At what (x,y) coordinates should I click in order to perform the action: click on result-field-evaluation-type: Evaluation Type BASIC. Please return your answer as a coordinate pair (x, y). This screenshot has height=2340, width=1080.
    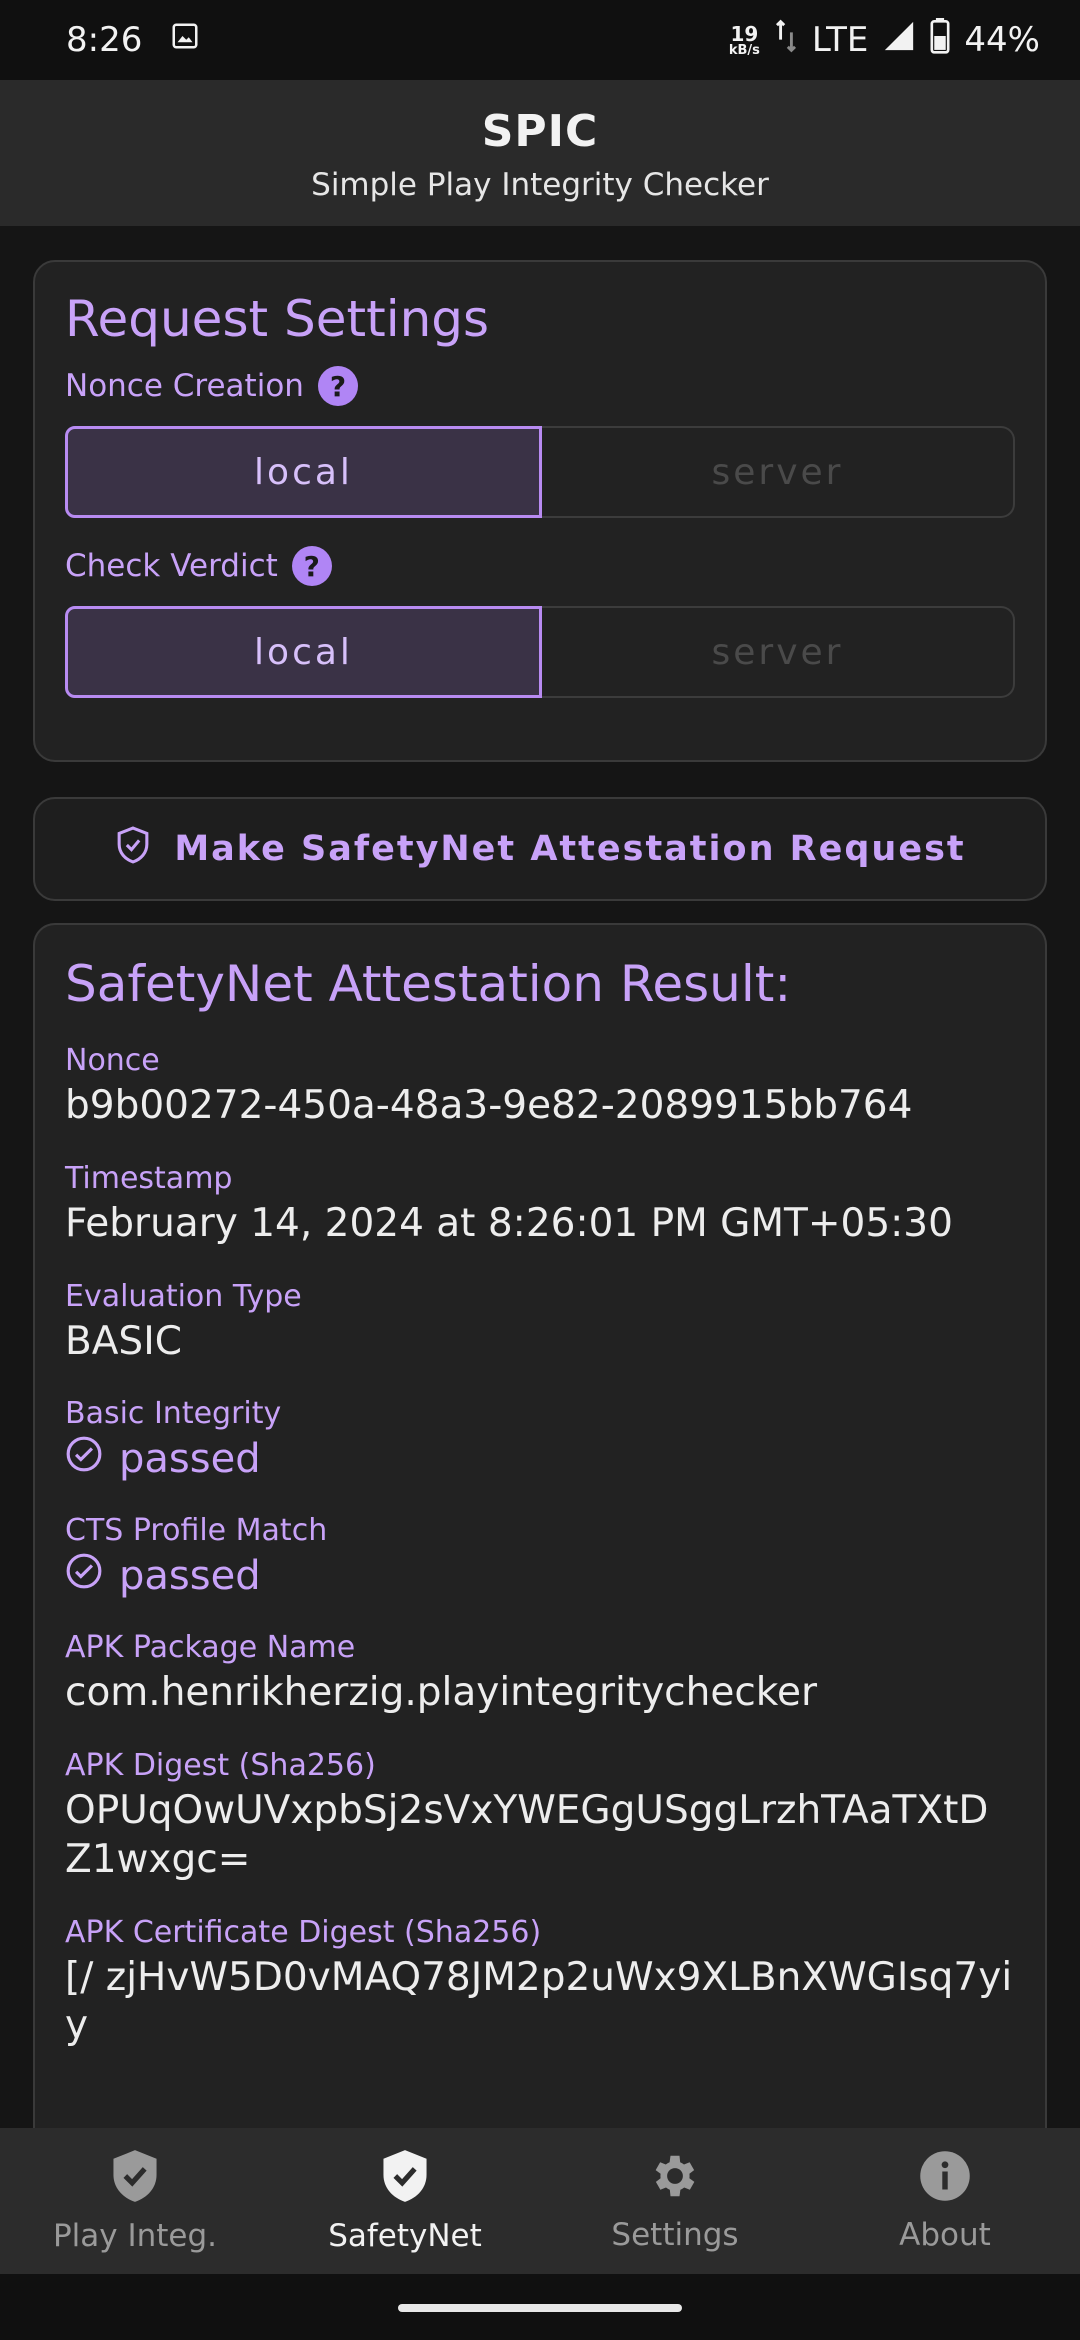
    Looking at the image, I should click on (183, 1321).